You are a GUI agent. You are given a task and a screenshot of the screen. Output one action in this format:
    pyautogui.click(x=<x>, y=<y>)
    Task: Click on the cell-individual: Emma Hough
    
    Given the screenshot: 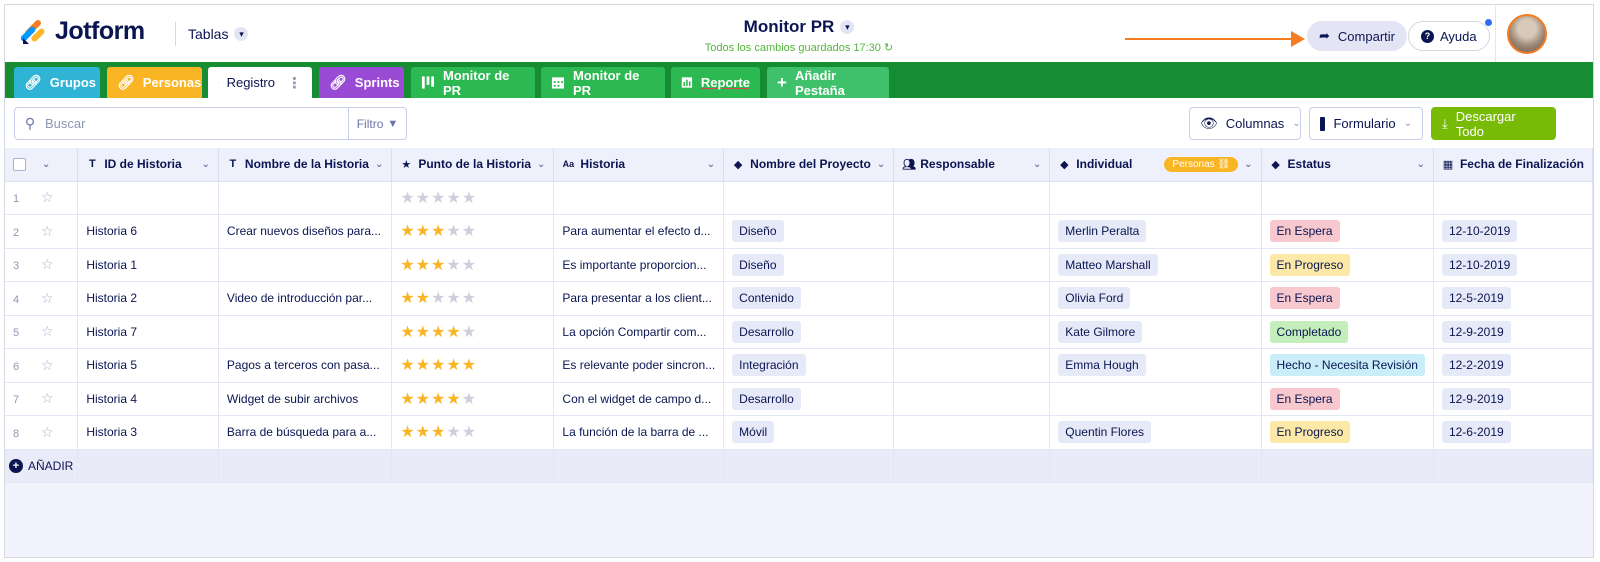 What is the action you would take?
    pyautogui.click(x=1155, y=365)
    